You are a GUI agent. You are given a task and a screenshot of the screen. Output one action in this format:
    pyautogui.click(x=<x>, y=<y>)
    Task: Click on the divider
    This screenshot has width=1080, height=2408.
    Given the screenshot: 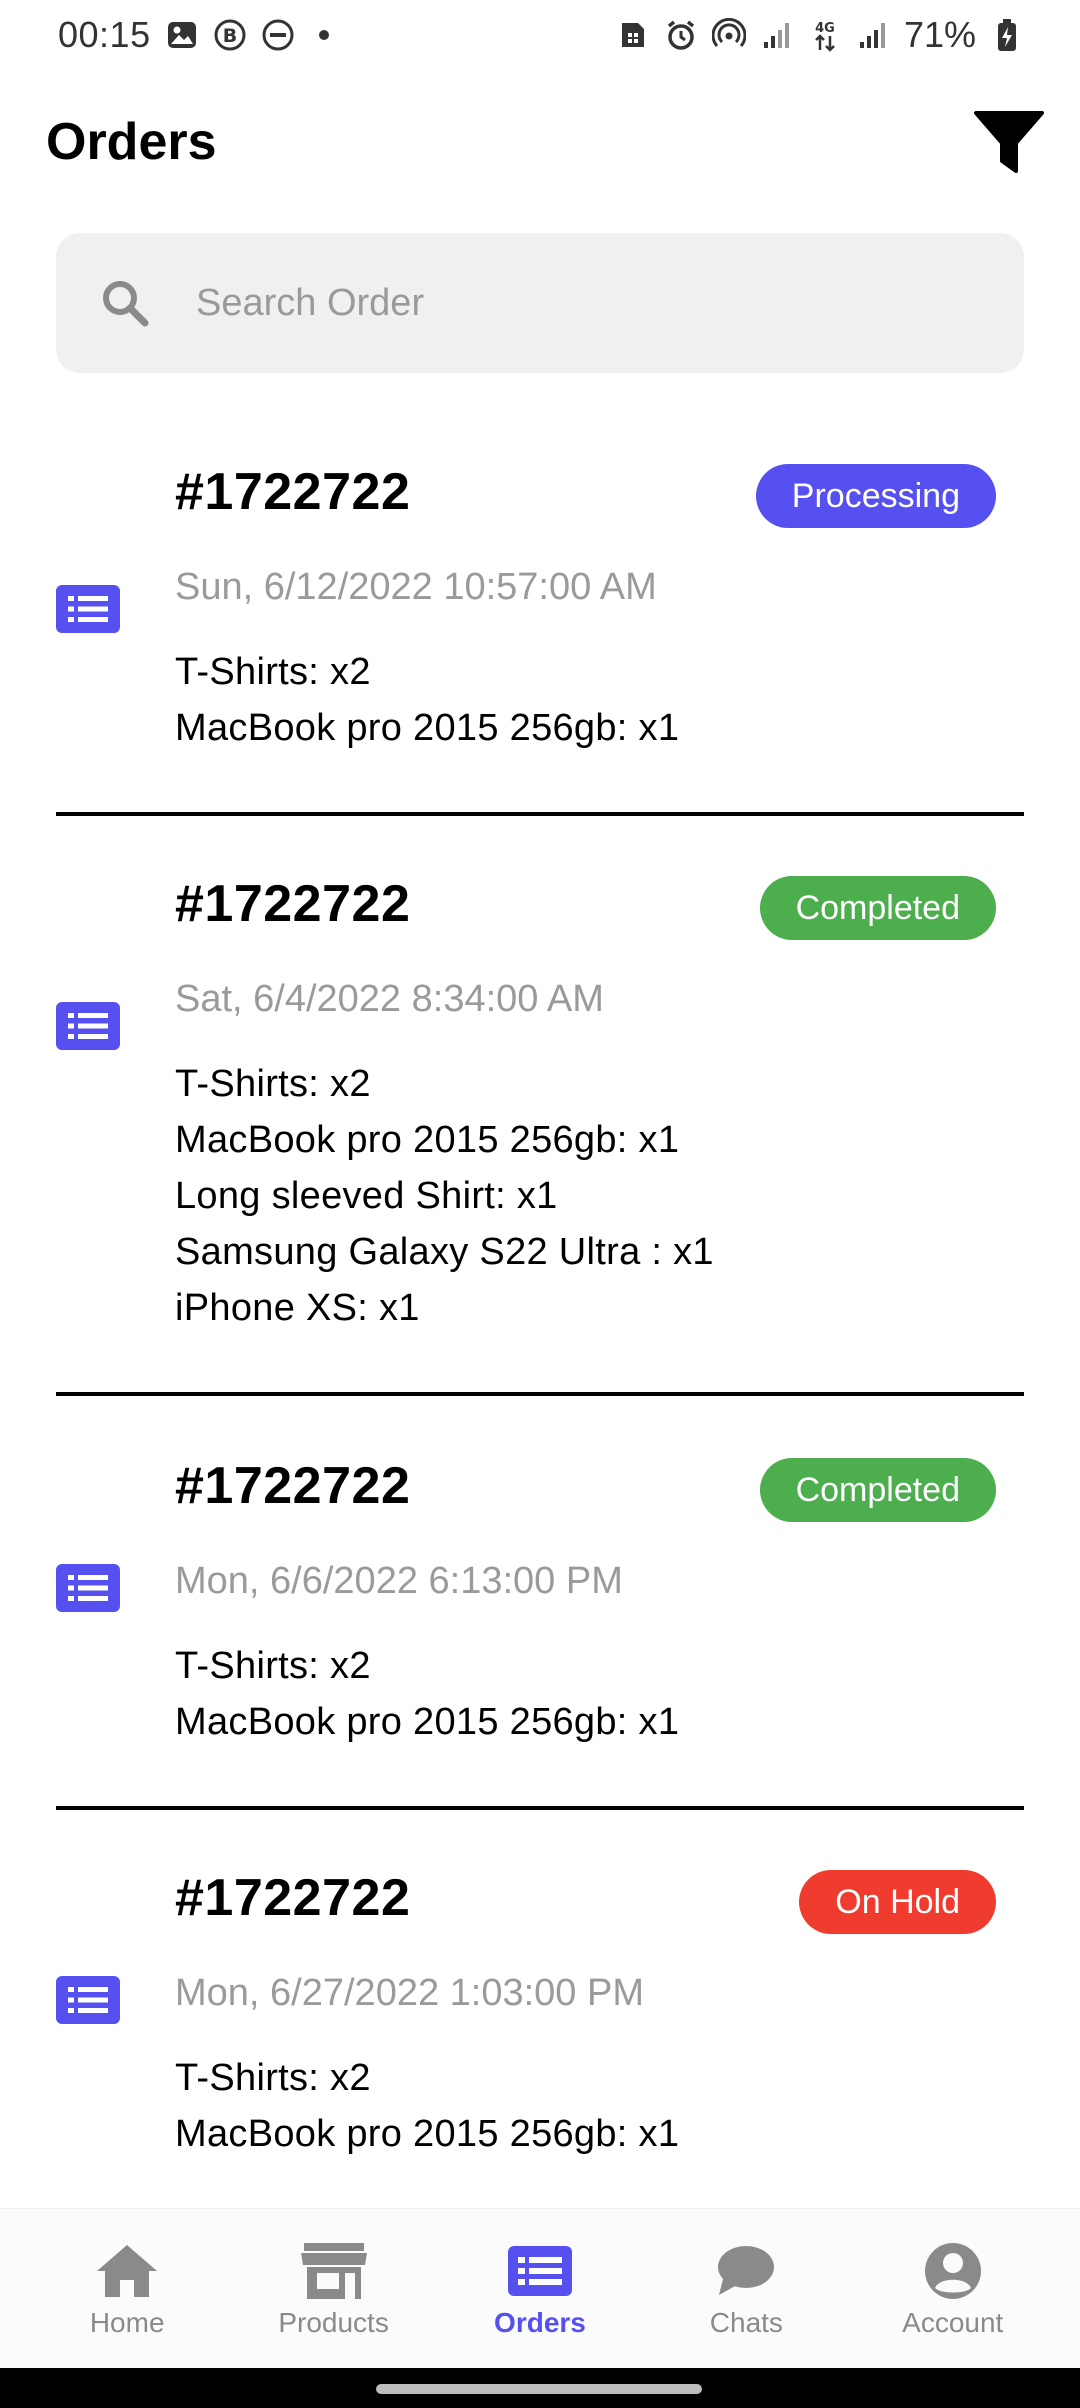 What is the action you would take?
    pyautogui.click(x=540, y=1394)
    